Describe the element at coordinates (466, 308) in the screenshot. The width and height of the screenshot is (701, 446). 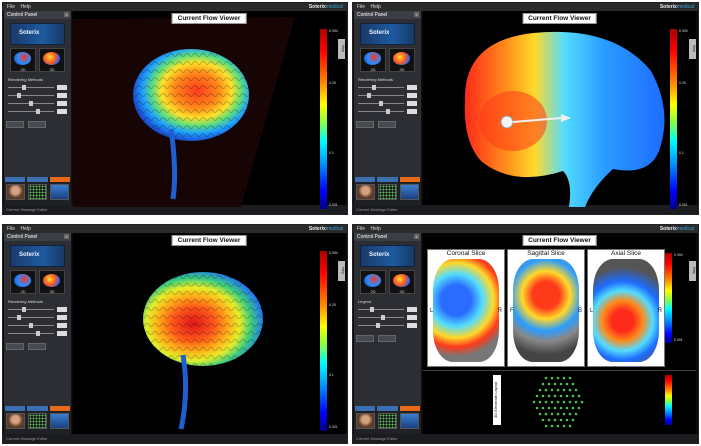
I see `coronal-slice-panel: Coronal Slice L R` at that location.